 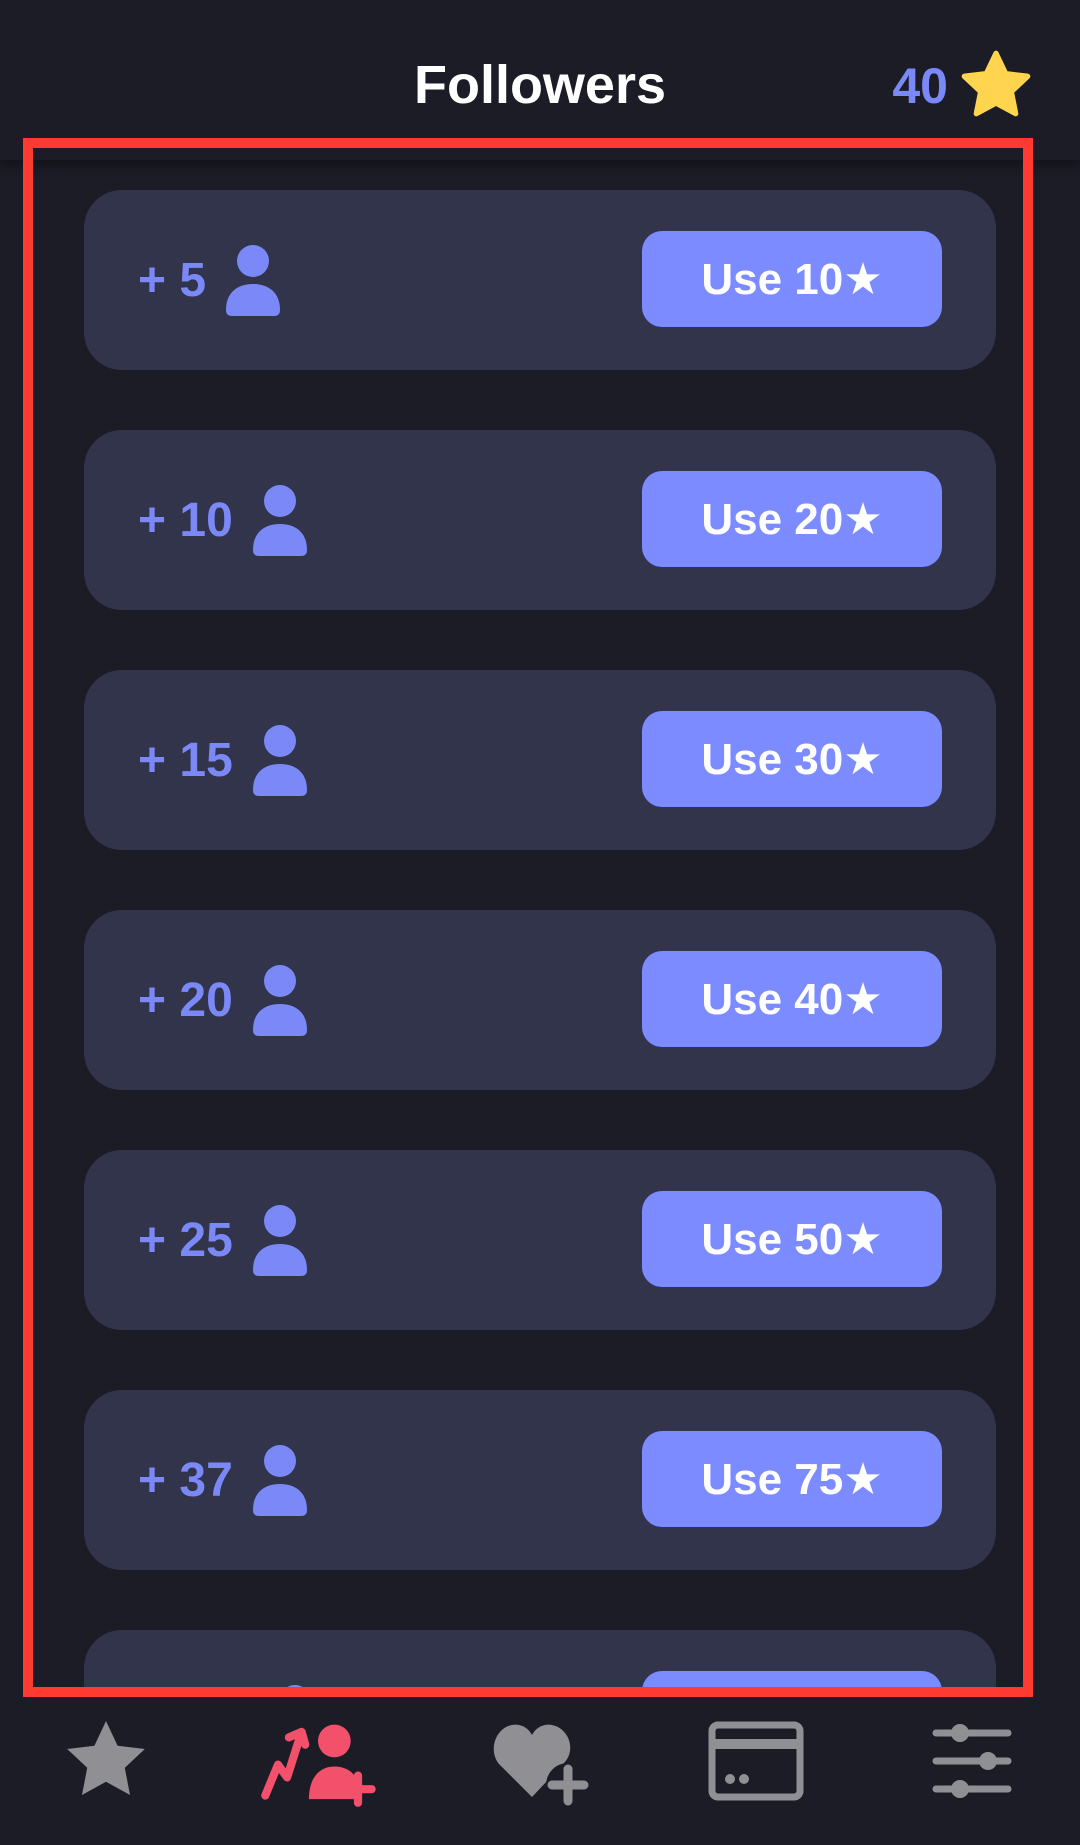 What do you see at coordinates (185, 1480) in the screenshot?
I see `offer-amount-text: + 37` at bounding box center [185, 1480].